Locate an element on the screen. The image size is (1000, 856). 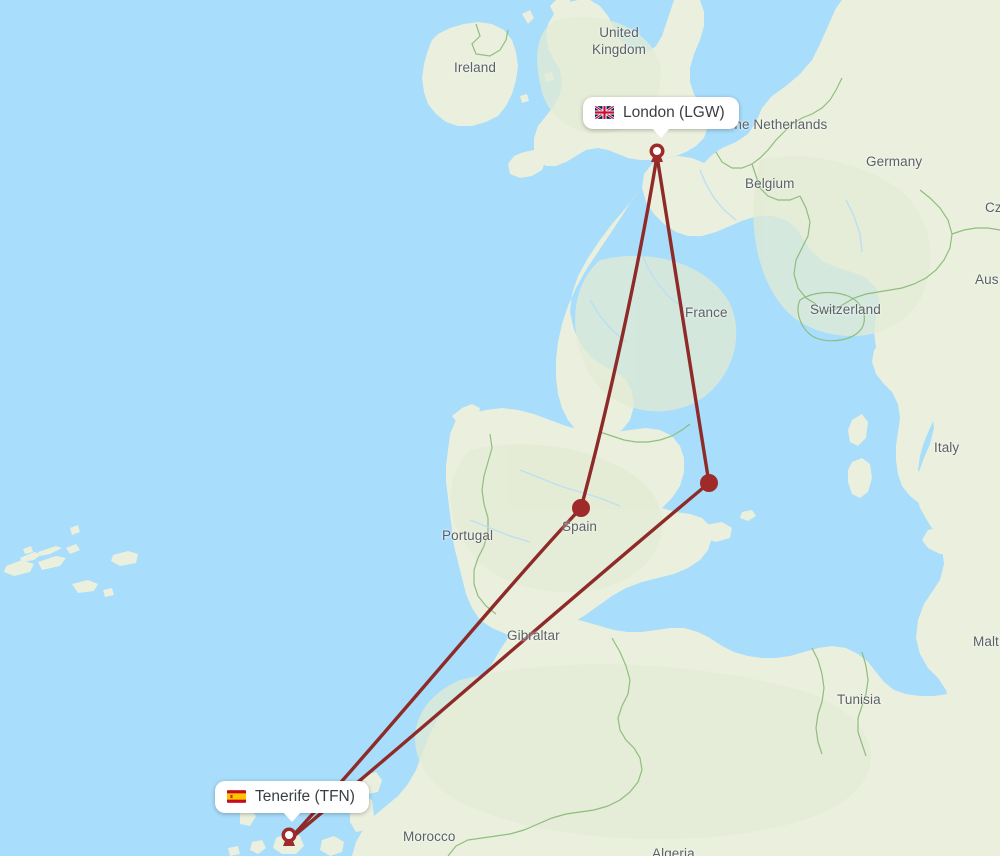
flag-es-icon is located at coordinates (236, 797).